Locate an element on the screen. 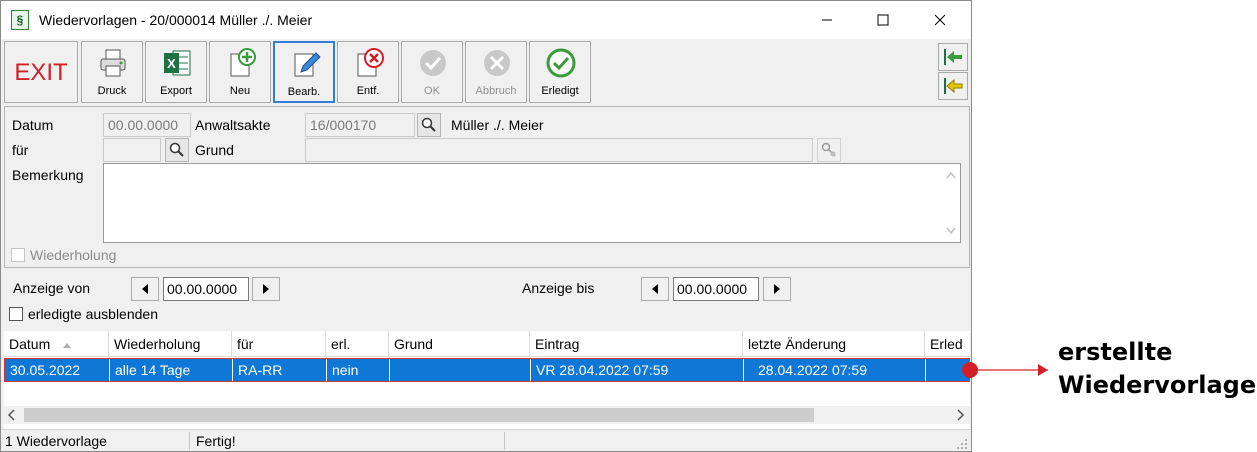 The width and height of the screenshot is (1257, 452). grid-horizontal-scrollbar is located at coordinates (487, 415).